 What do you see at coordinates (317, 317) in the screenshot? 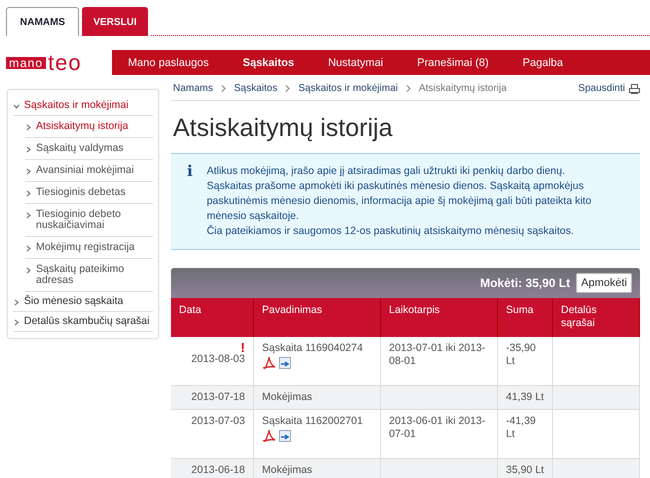
I see `column-header: Pavadinimas` at bounding box center [317, 317].